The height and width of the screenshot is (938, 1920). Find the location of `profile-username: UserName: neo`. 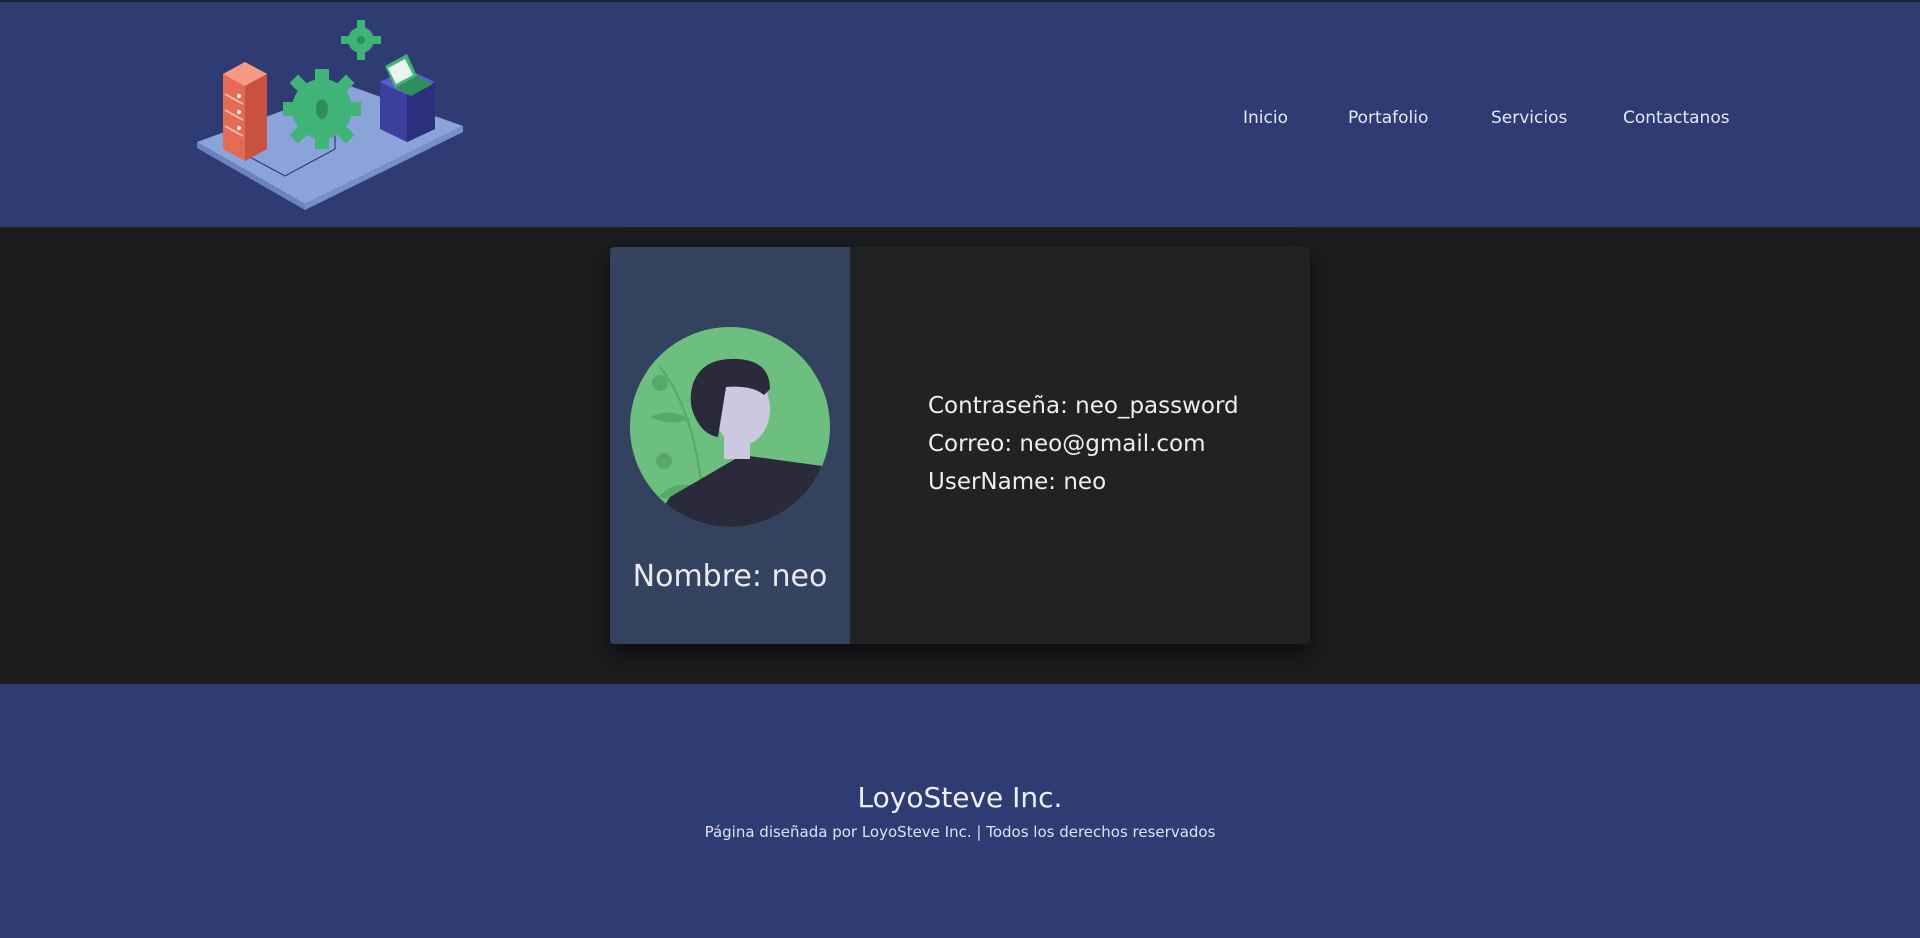

profile-username: UserName: neo is located at coordinates (1017, 482).